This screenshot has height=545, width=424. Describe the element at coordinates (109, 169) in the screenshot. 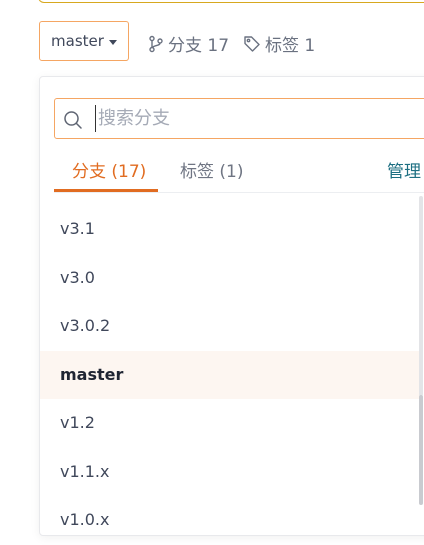

I see `tab-branches: 分支 (17)` at that location.